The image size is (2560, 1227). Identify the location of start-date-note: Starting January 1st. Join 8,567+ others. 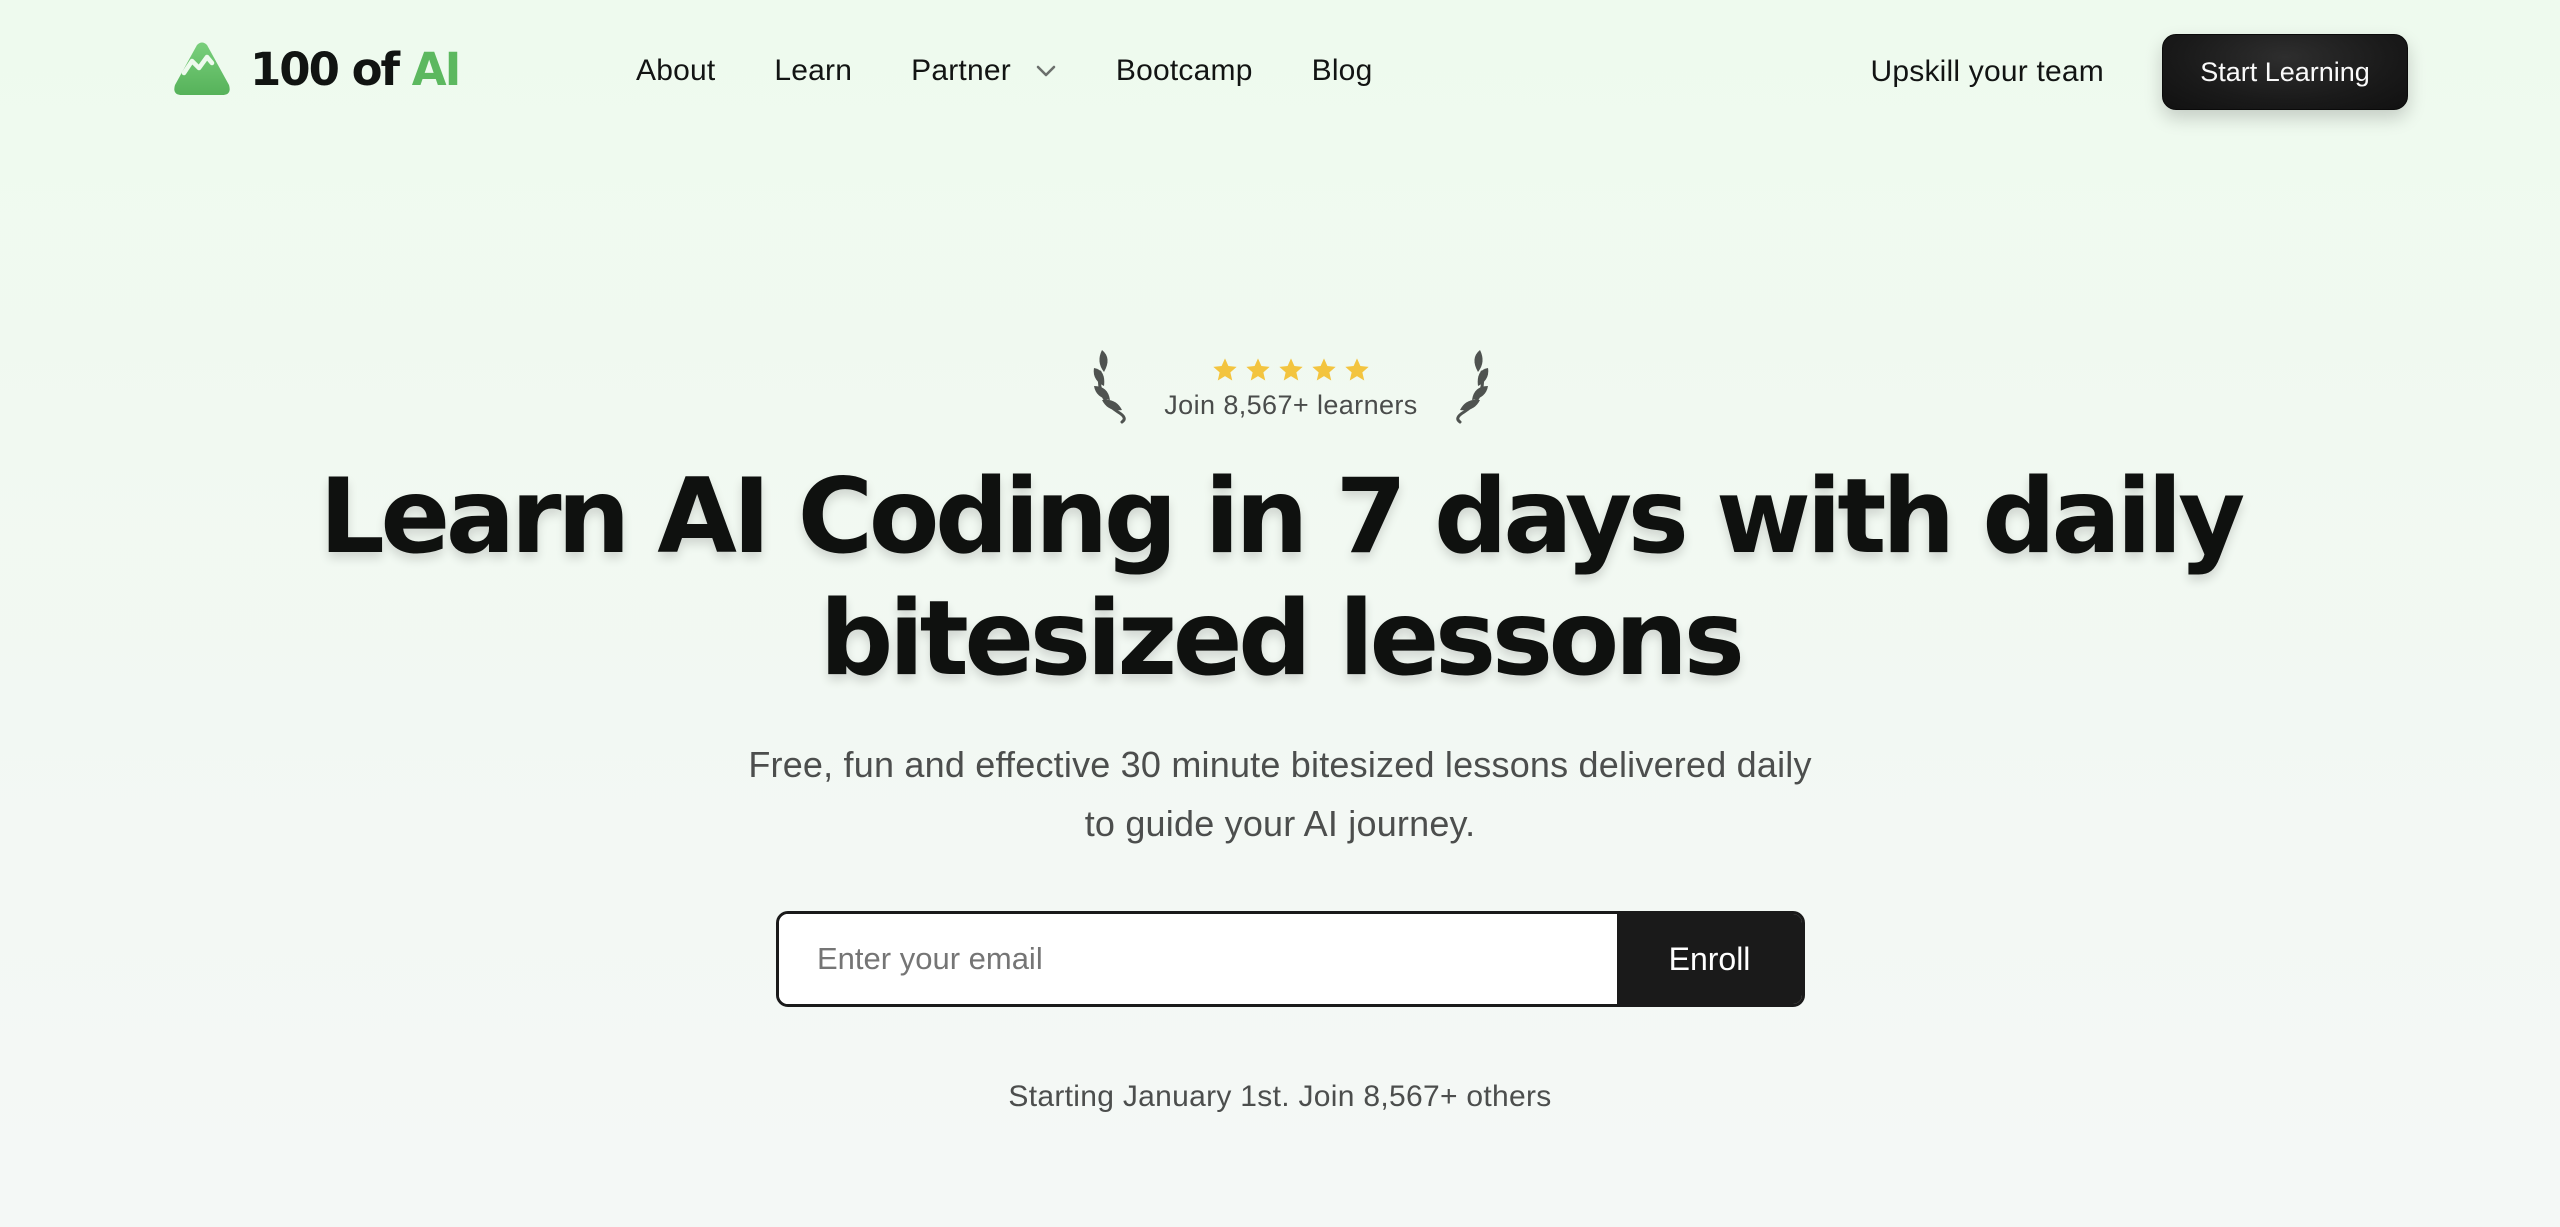
(1280, 1096).